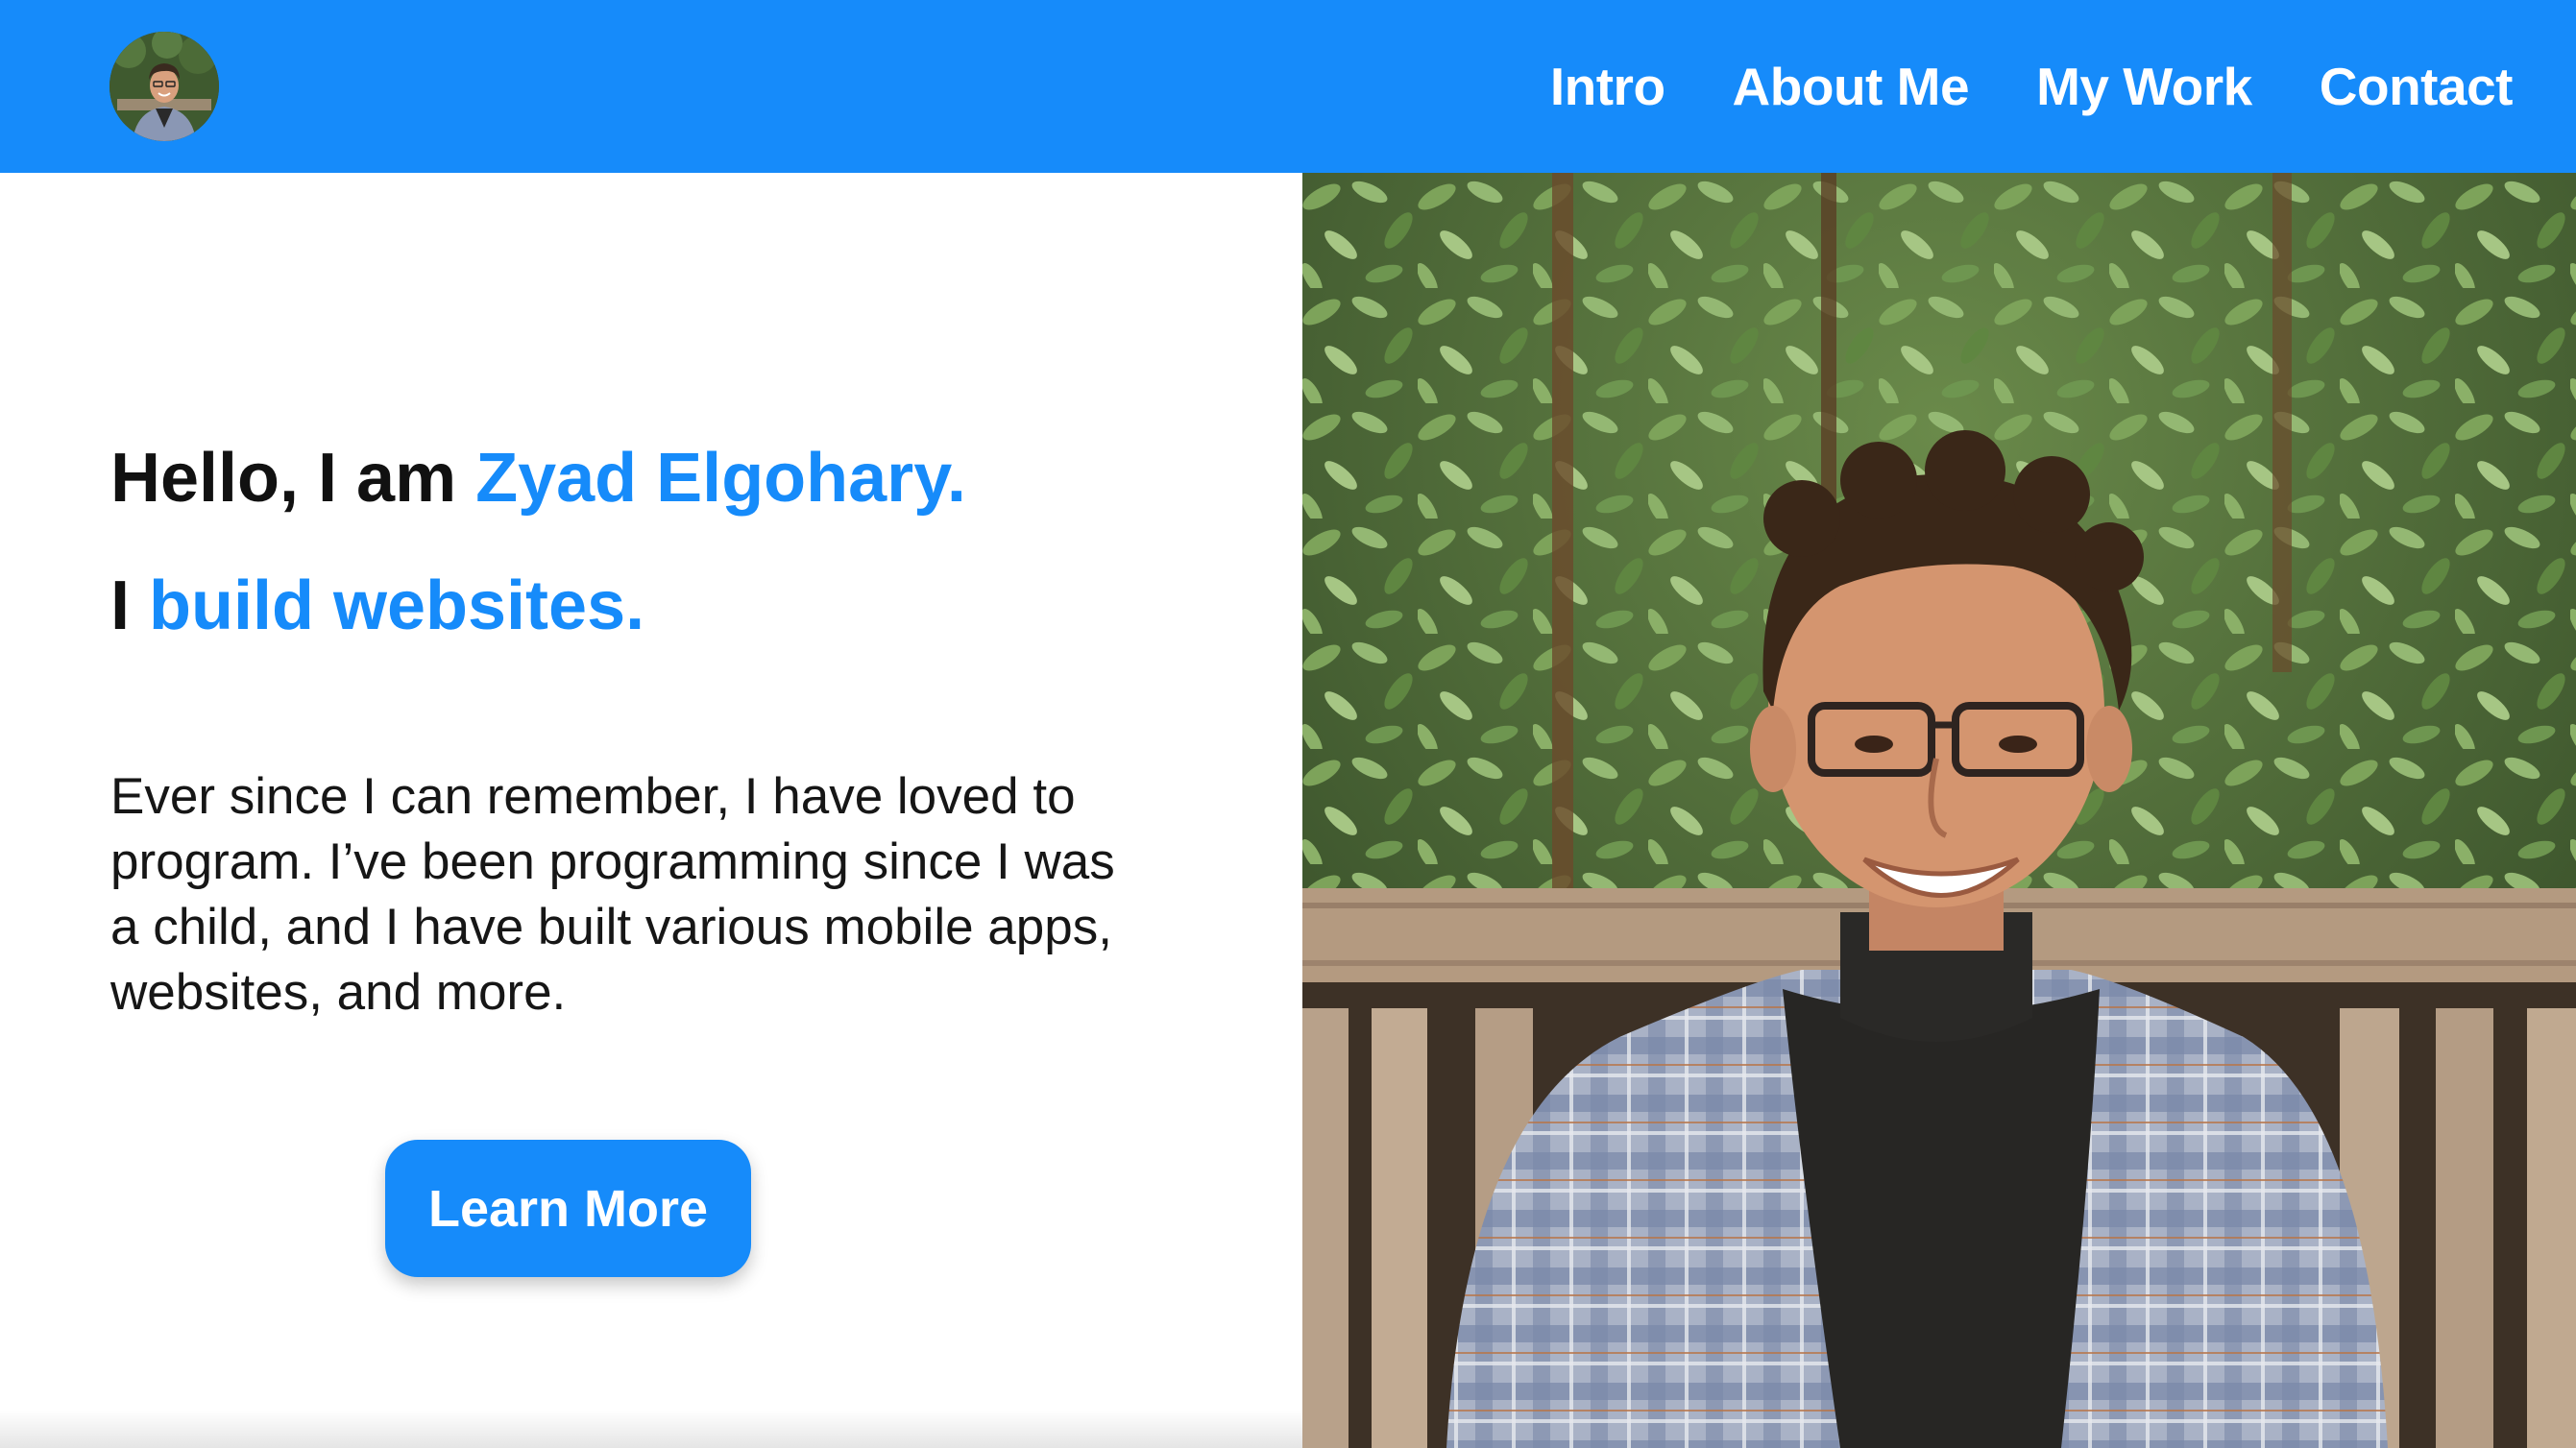 The image size is (2576, 1448). Describe the element at coordinates (130, 605) in the screenshot. I see `tagline-prefix: I` at that location.